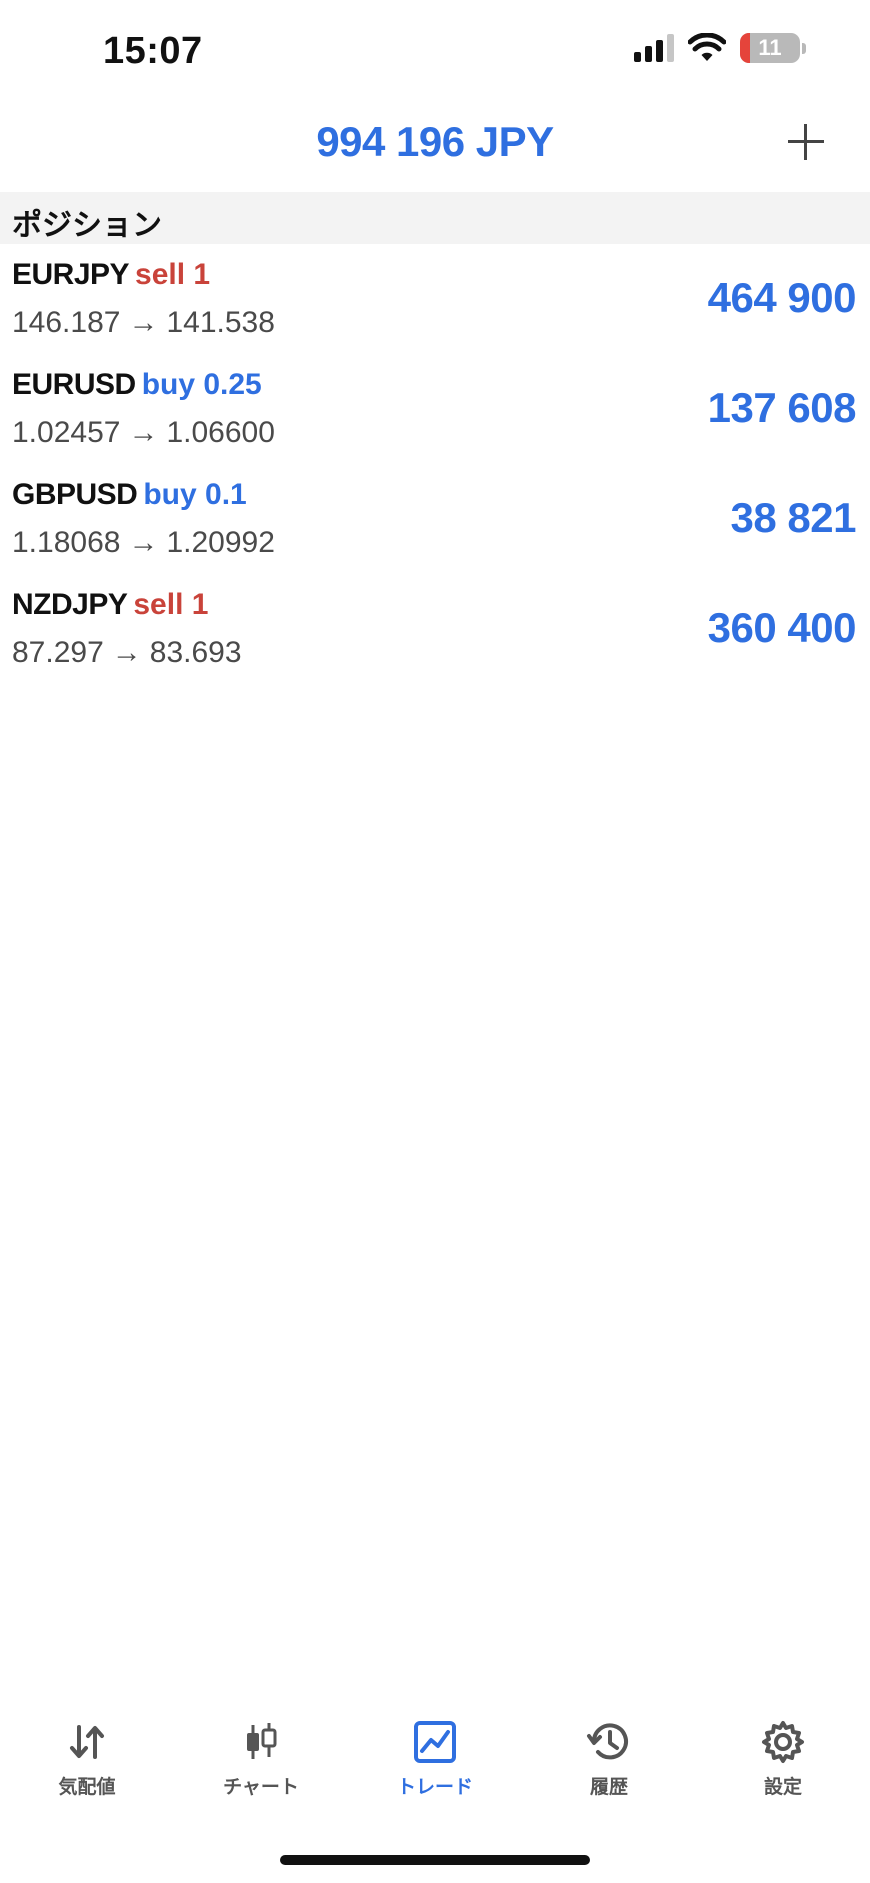 This screenshot has width=870, height=1883. I want to click on position-profit: 464 900, so click(782, 297).